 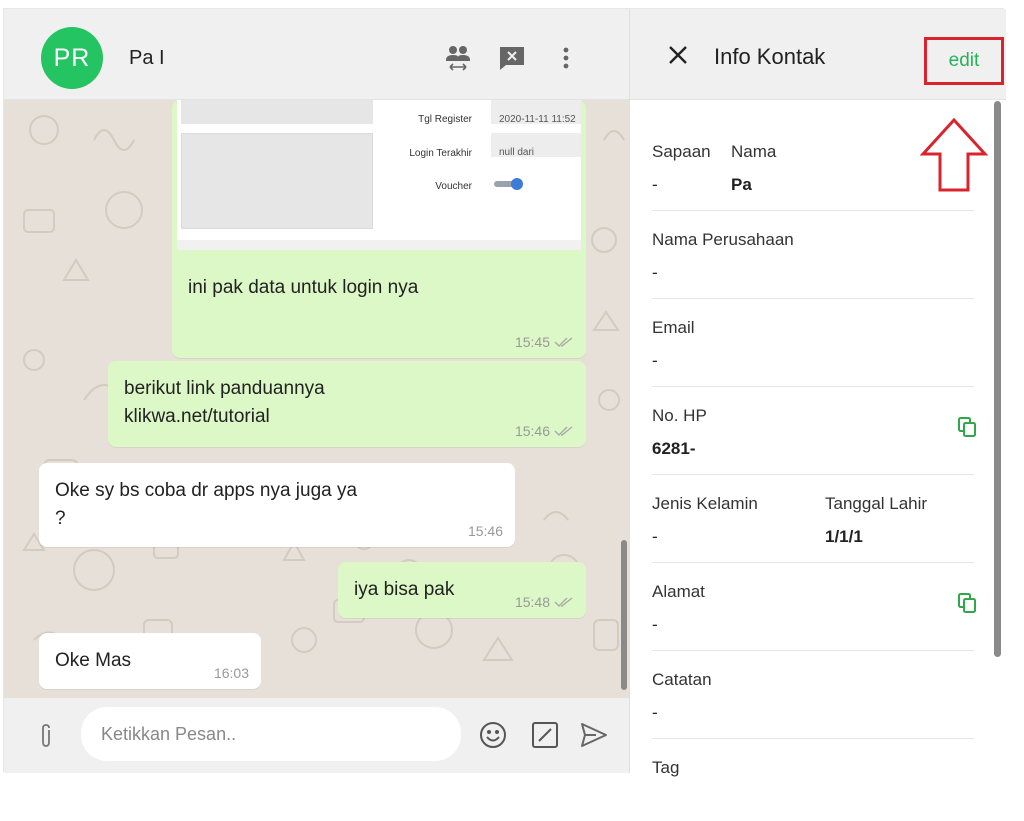 I want to click on field-label: Nama, so click(x=754, y=151).